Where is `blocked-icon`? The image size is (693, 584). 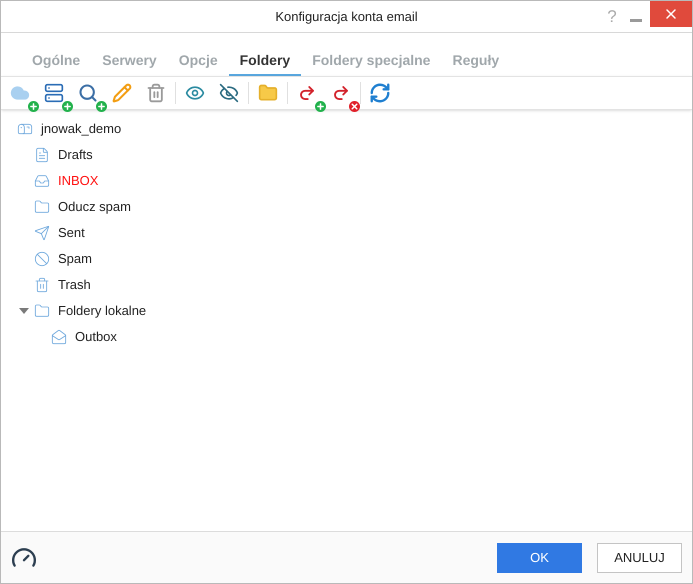 blocked-icon is located at coordinates (42, 259).